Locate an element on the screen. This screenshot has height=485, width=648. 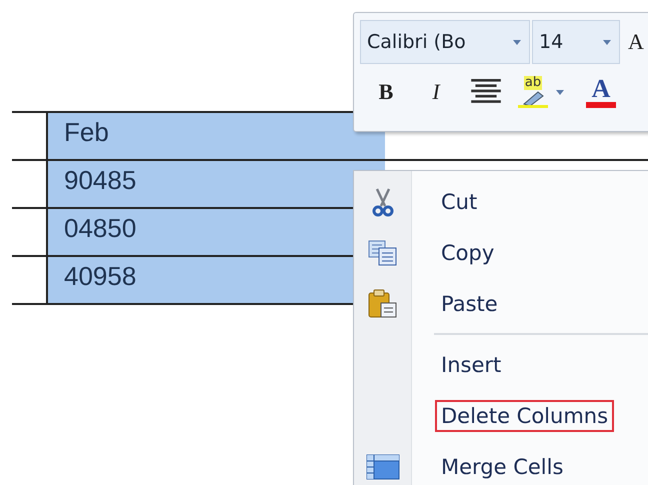
menu-item: Delete Columns is located at coordinates (524, 416).